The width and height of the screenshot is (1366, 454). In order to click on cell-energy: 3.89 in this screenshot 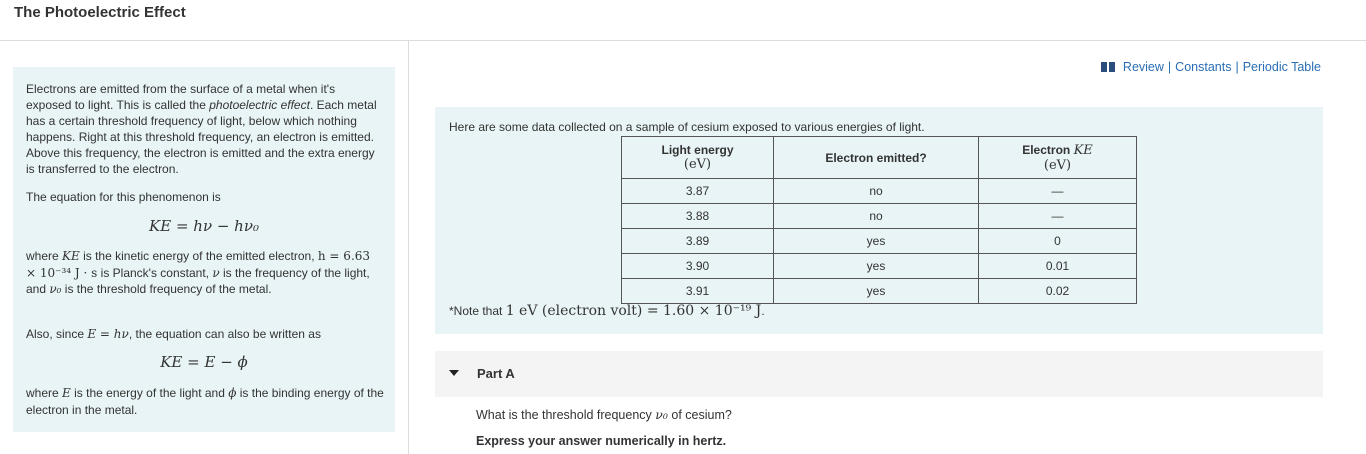, I will do `click(697, 241)`.